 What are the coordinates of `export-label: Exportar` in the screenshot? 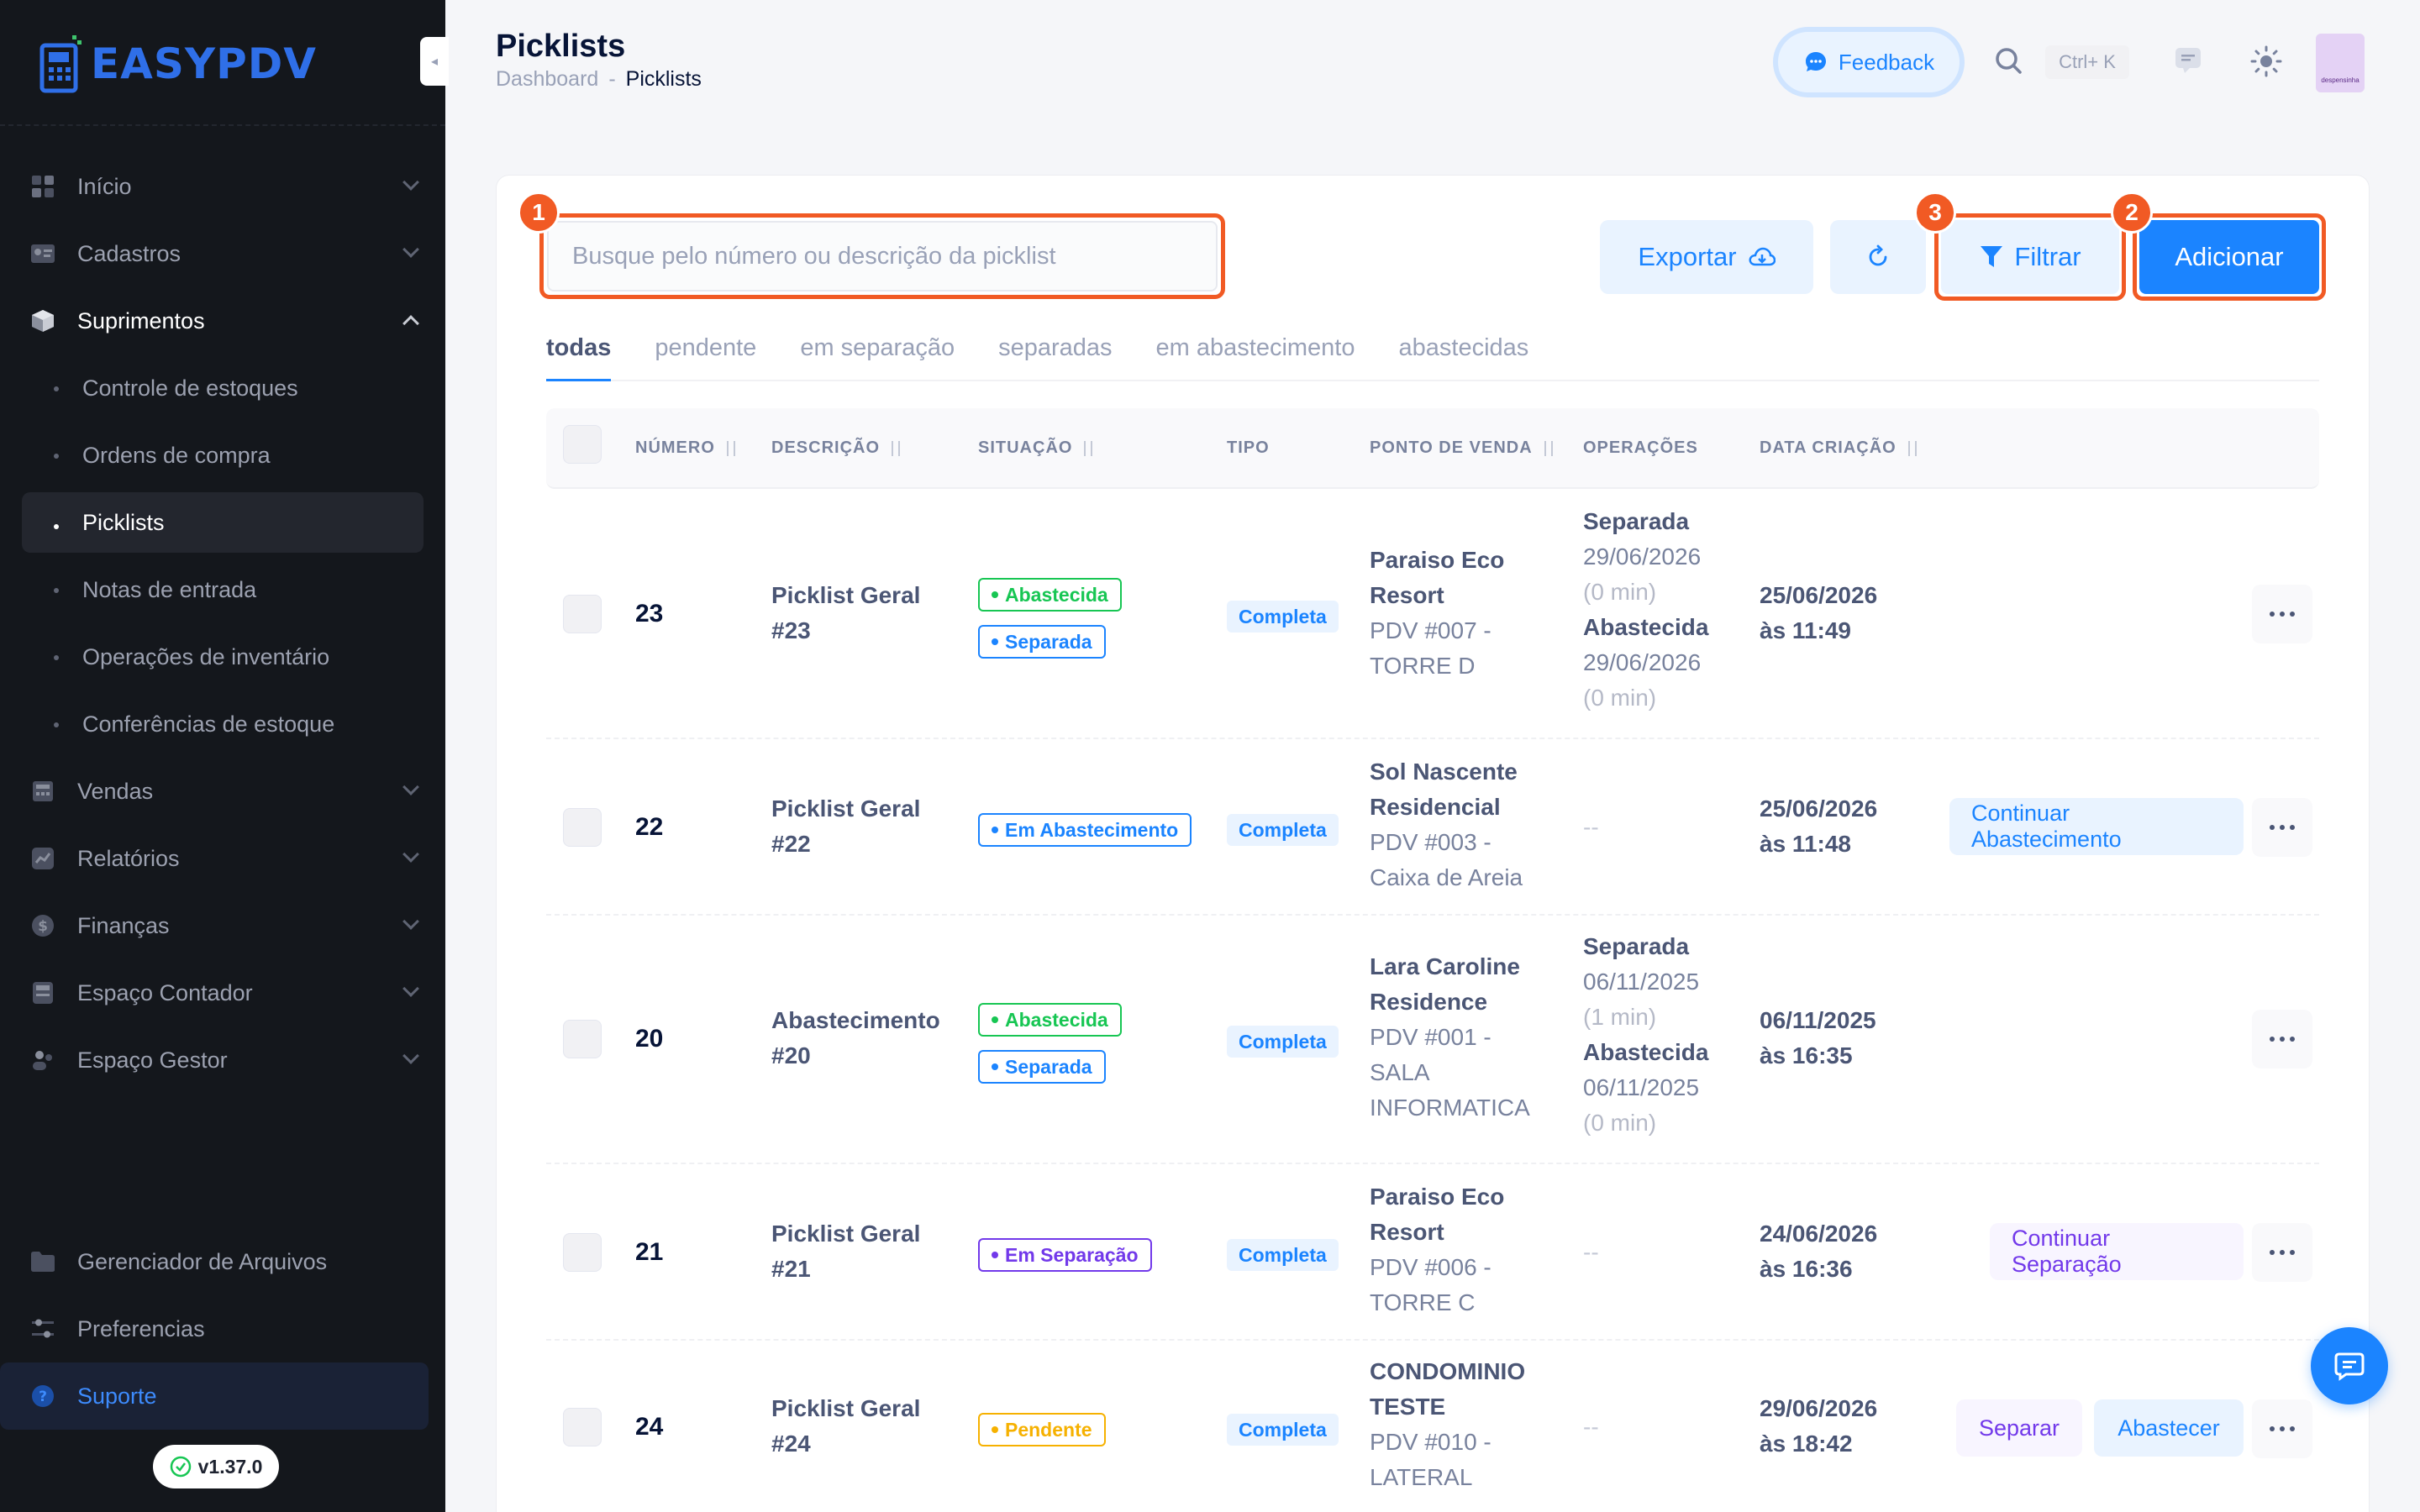 It's located at (1687, 256).